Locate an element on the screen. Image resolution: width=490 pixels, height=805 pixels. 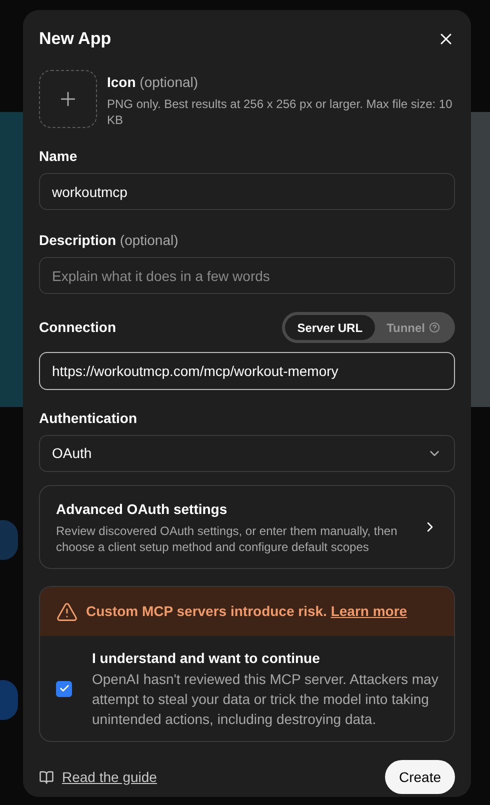
icon-label: Icon (optional) is located at coordinates (153, 82).